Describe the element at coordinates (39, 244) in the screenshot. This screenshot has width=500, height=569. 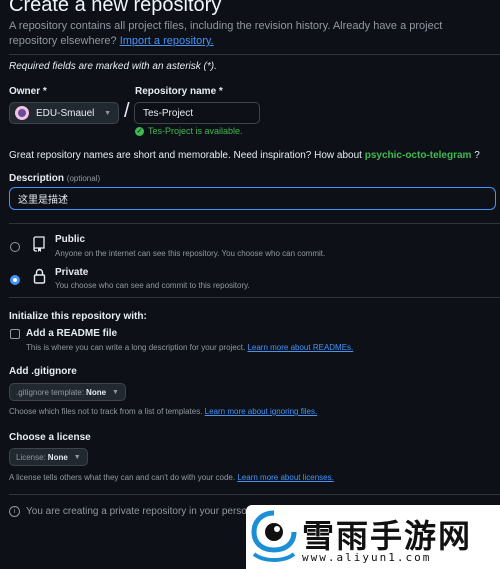
I see `repo-icon` at that location.